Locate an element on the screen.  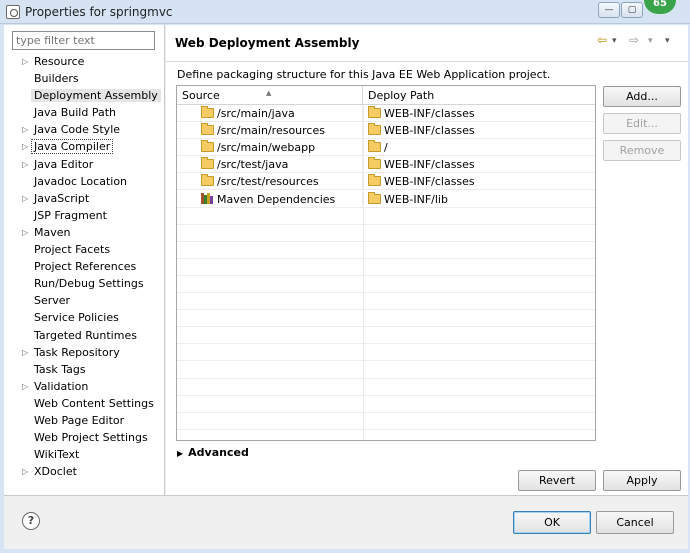
nav-item-java-code-style: ▷ Java Code Style is located at coordinates (84, 129).